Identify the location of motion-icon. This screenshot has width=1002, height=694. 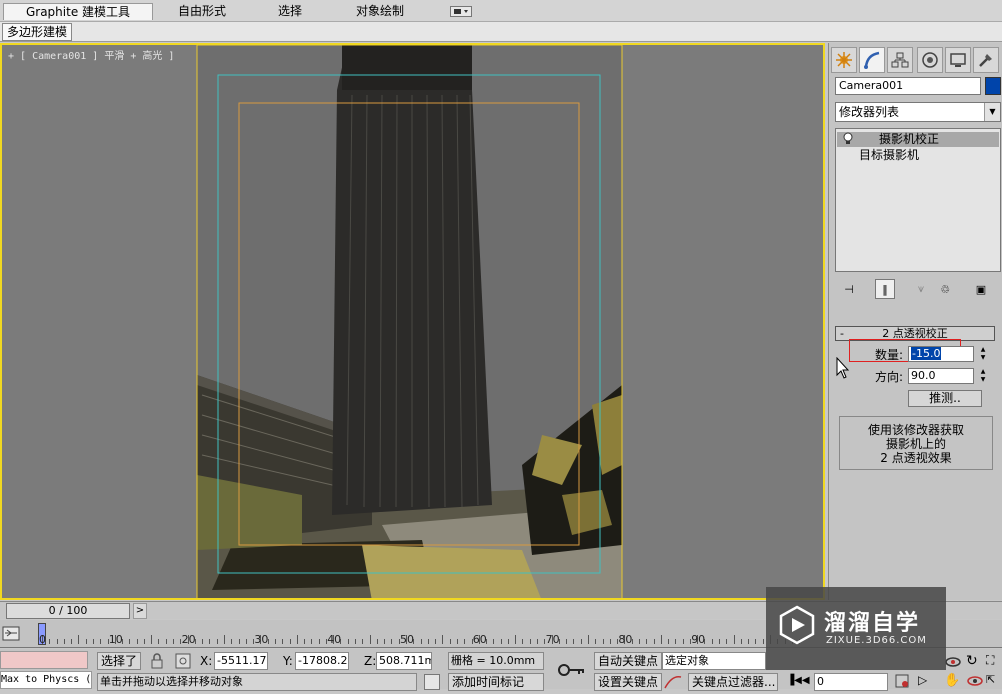
(930, 60).